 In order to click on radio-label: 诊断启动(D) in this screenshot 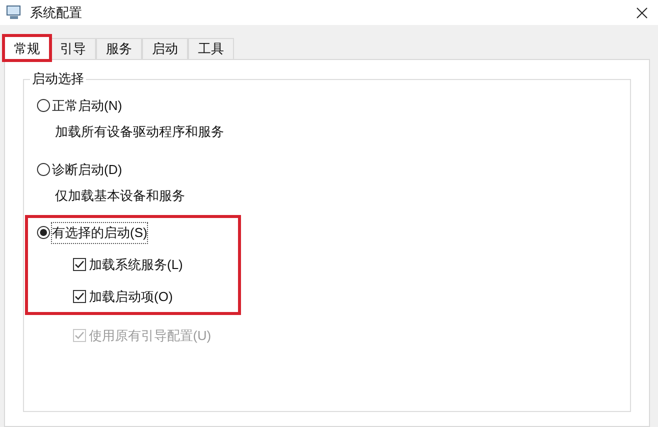, I will do `click(87, 170)`.